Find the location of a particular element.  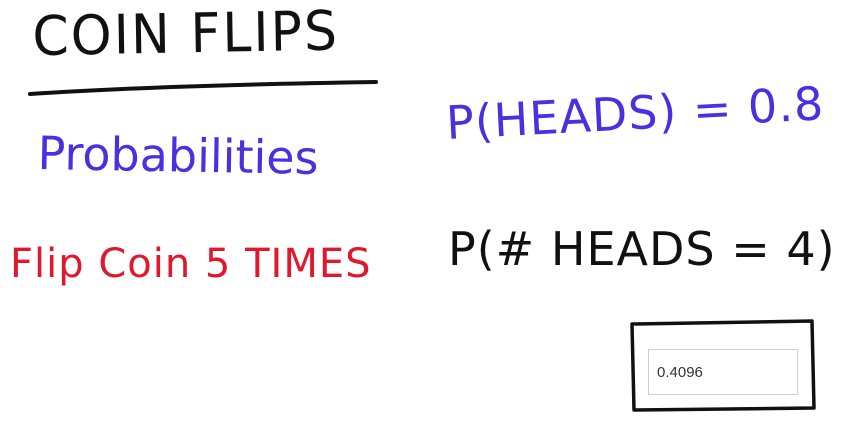

topic-label: Probabilities is located at coordinates (178, 155).